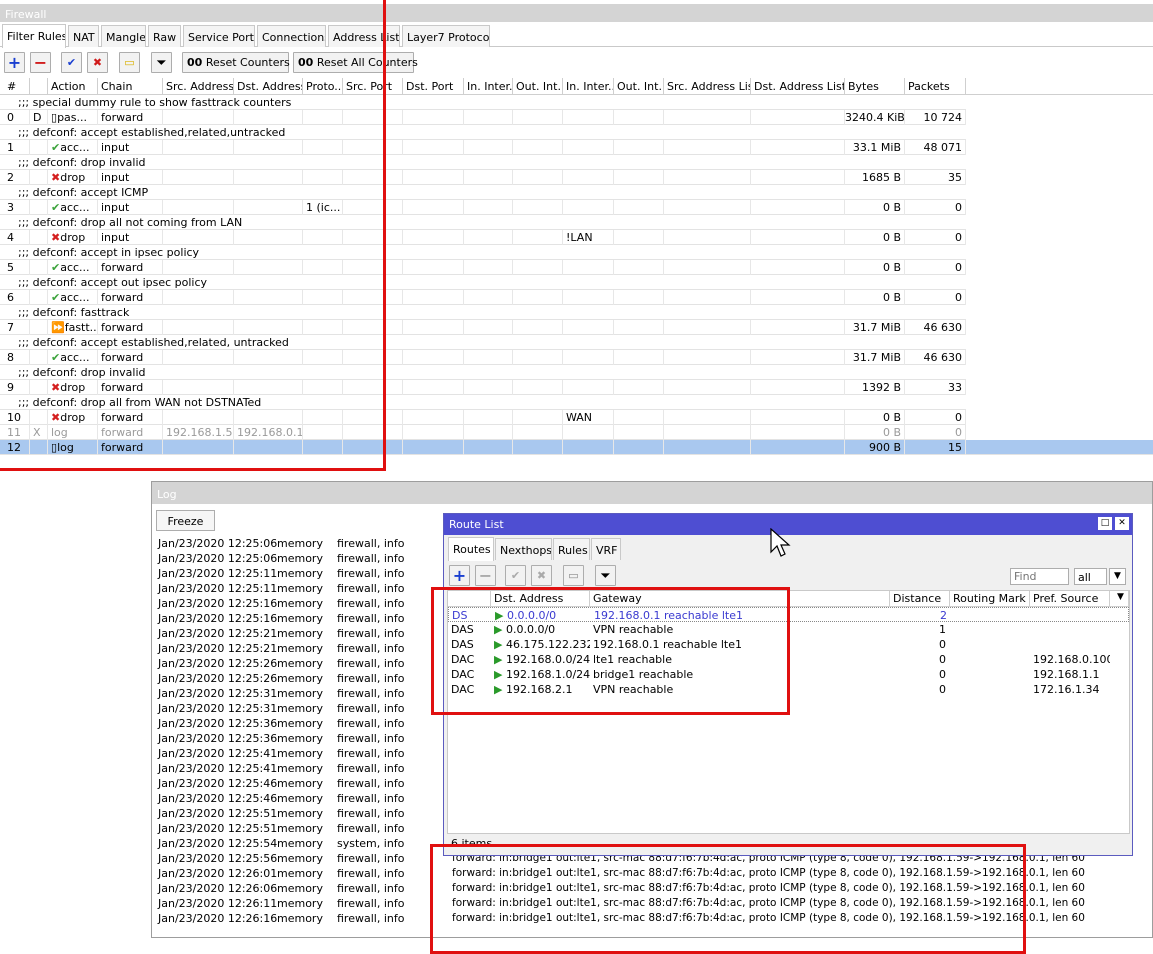 The height and width of the screenshot is (954, 1153). I want to click on tab-nexthops: Nexthops, so click(523, 549).